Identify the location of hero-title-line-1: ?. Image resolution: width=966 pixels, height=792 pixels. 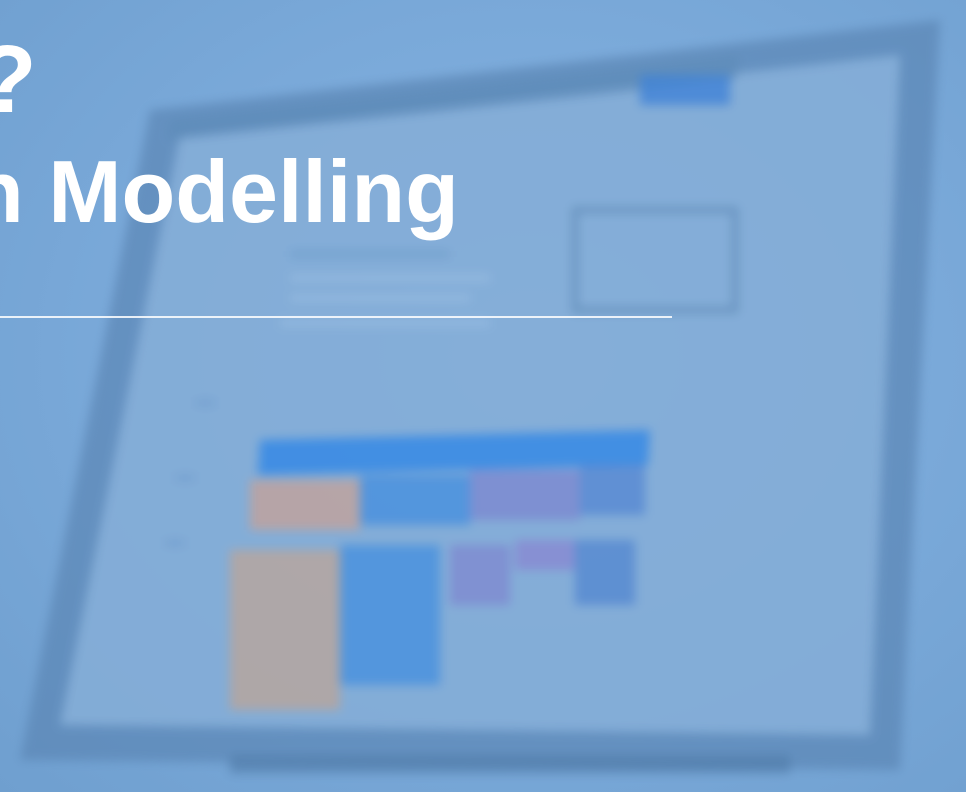
(18, 80).